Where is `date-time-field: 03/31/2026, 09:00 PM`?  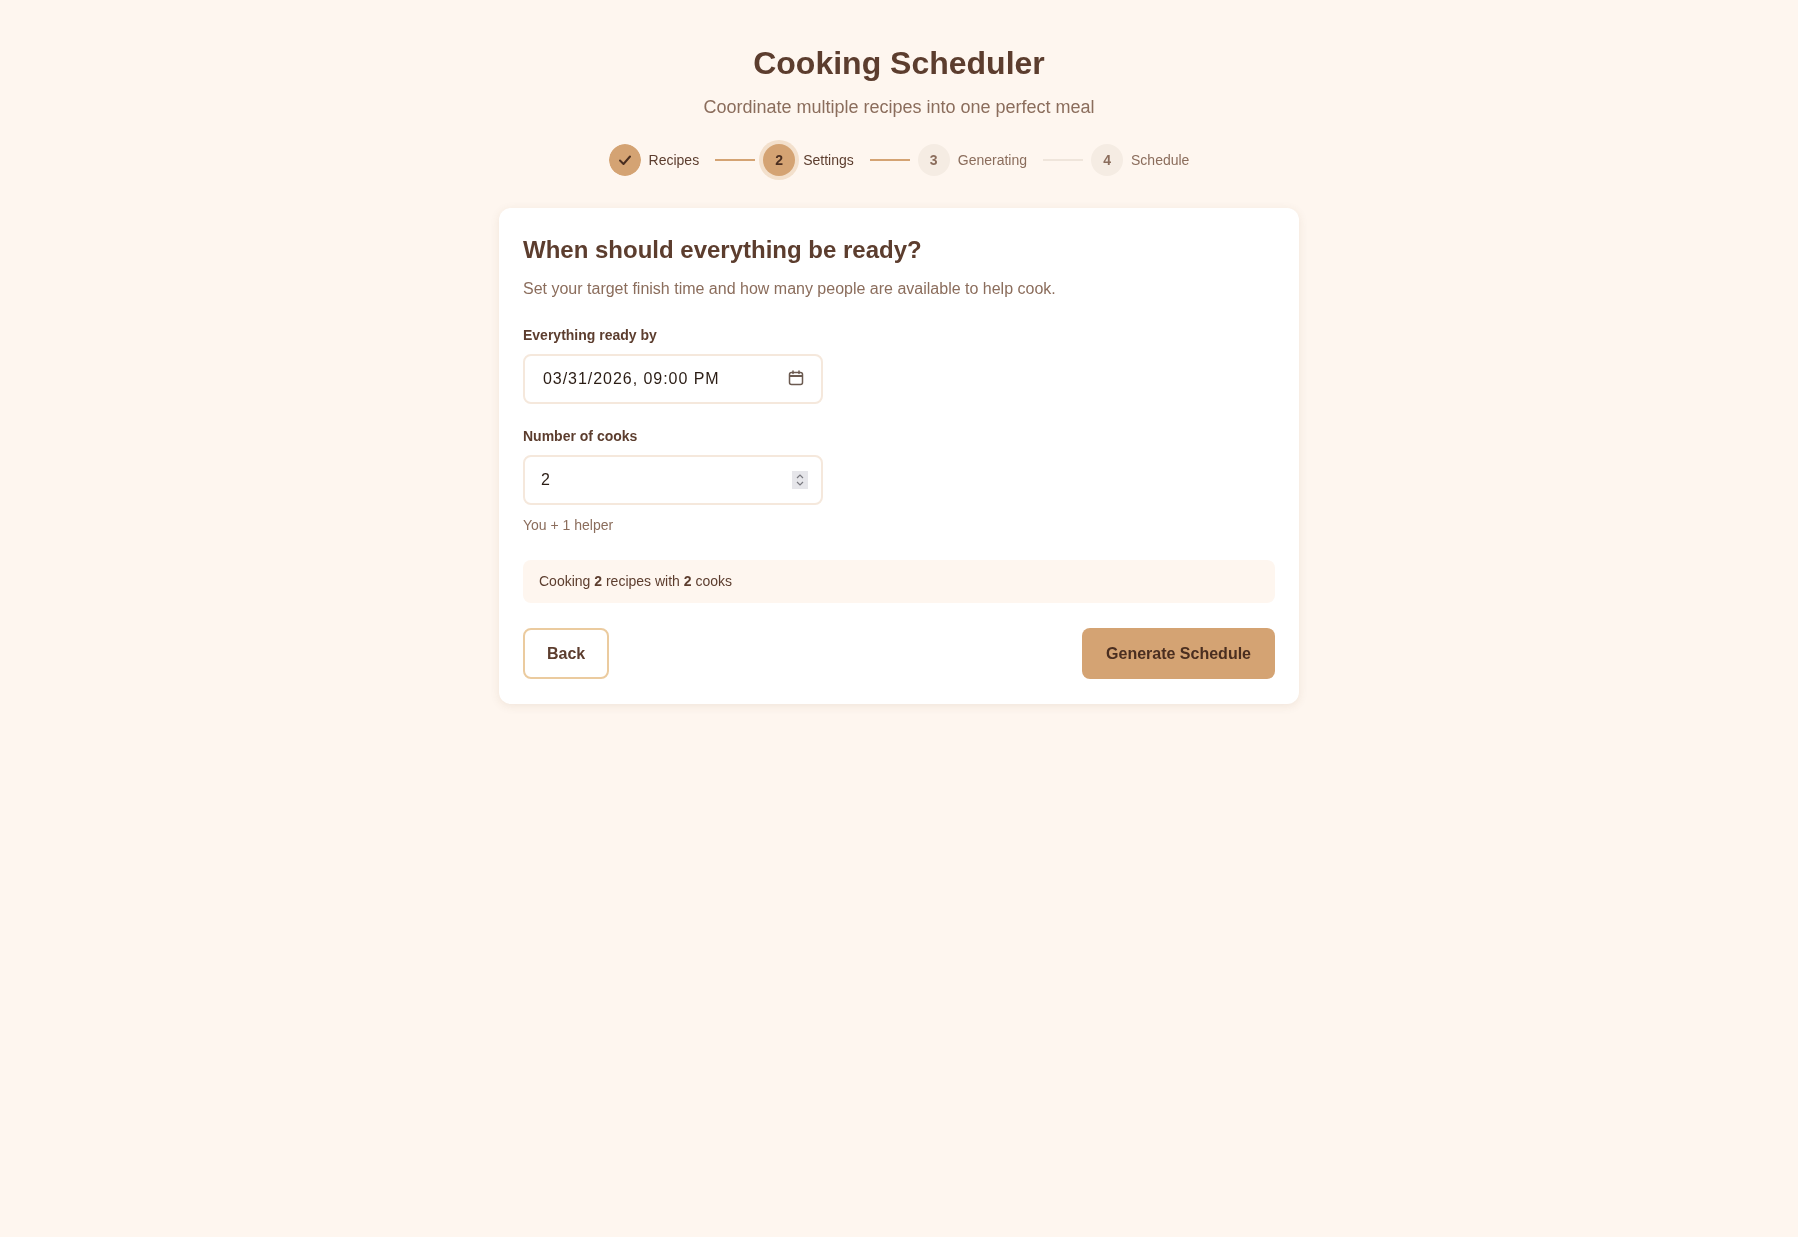 date-time-field: 03/31/2026, 09:00 PM is located at coordinates (673, 379).